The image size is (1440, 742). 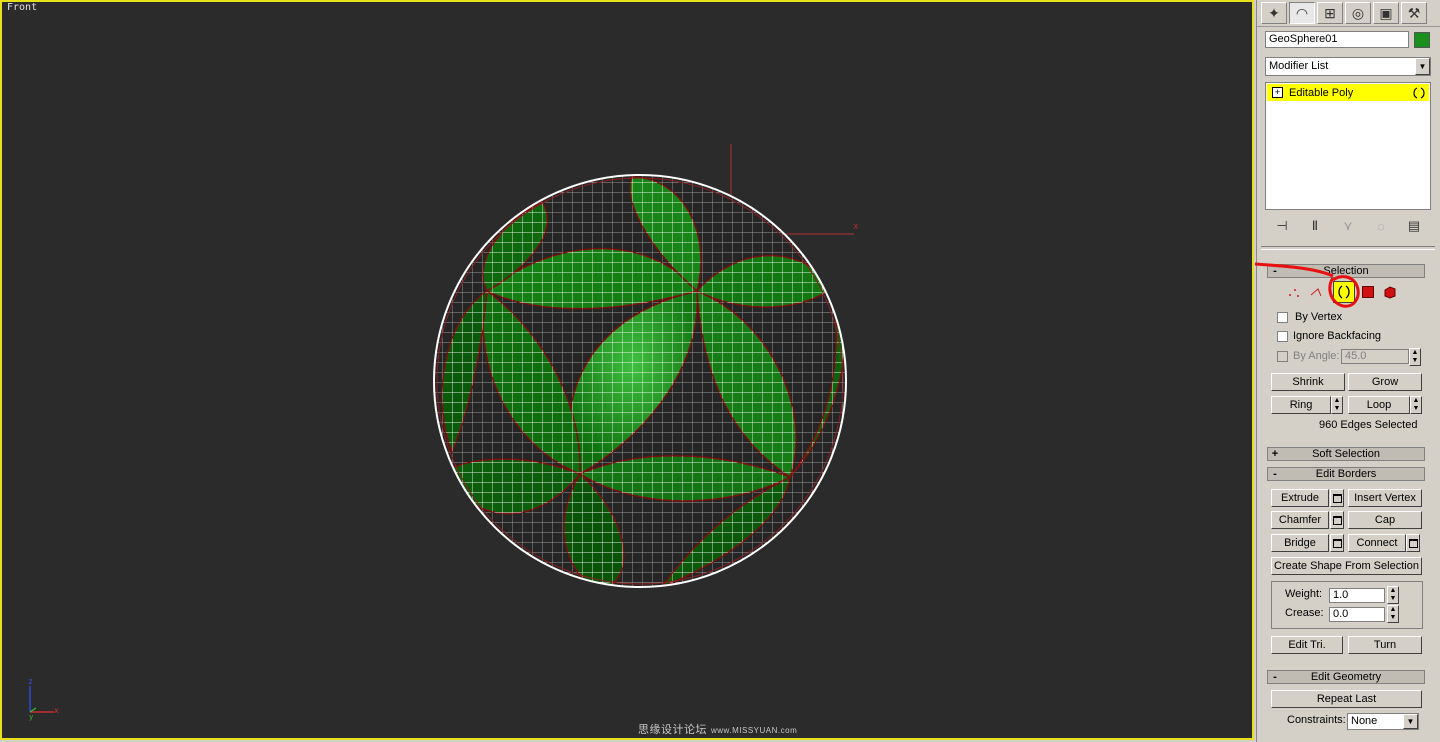 What do you see at coordinates (1346, 677) in the screenshot?
I see `edit-geometry-rollout-header: - Edit Geometry` at bounding box center [1346, 677].